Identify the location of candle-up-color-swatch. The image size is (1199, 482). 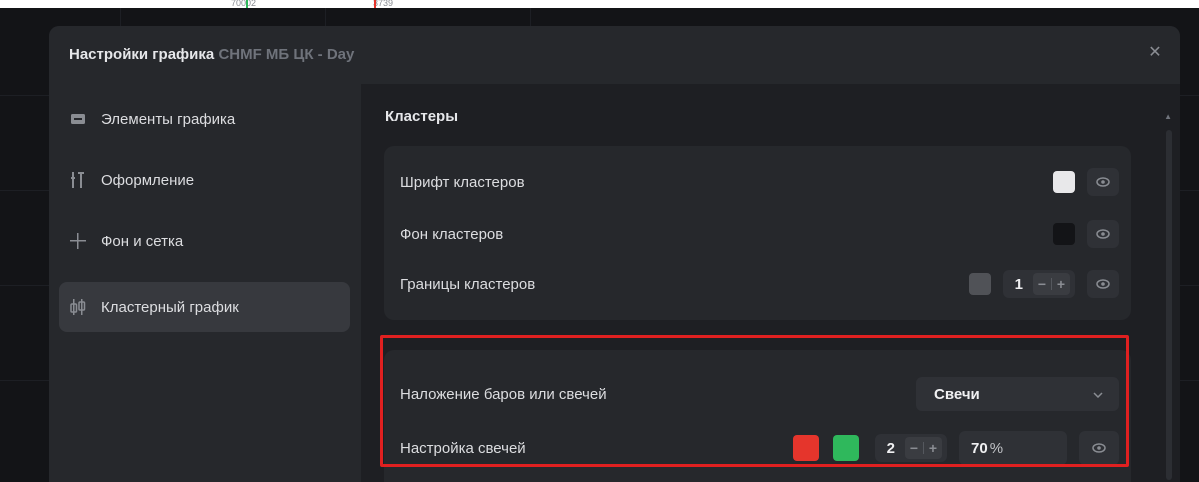
(845, 448).